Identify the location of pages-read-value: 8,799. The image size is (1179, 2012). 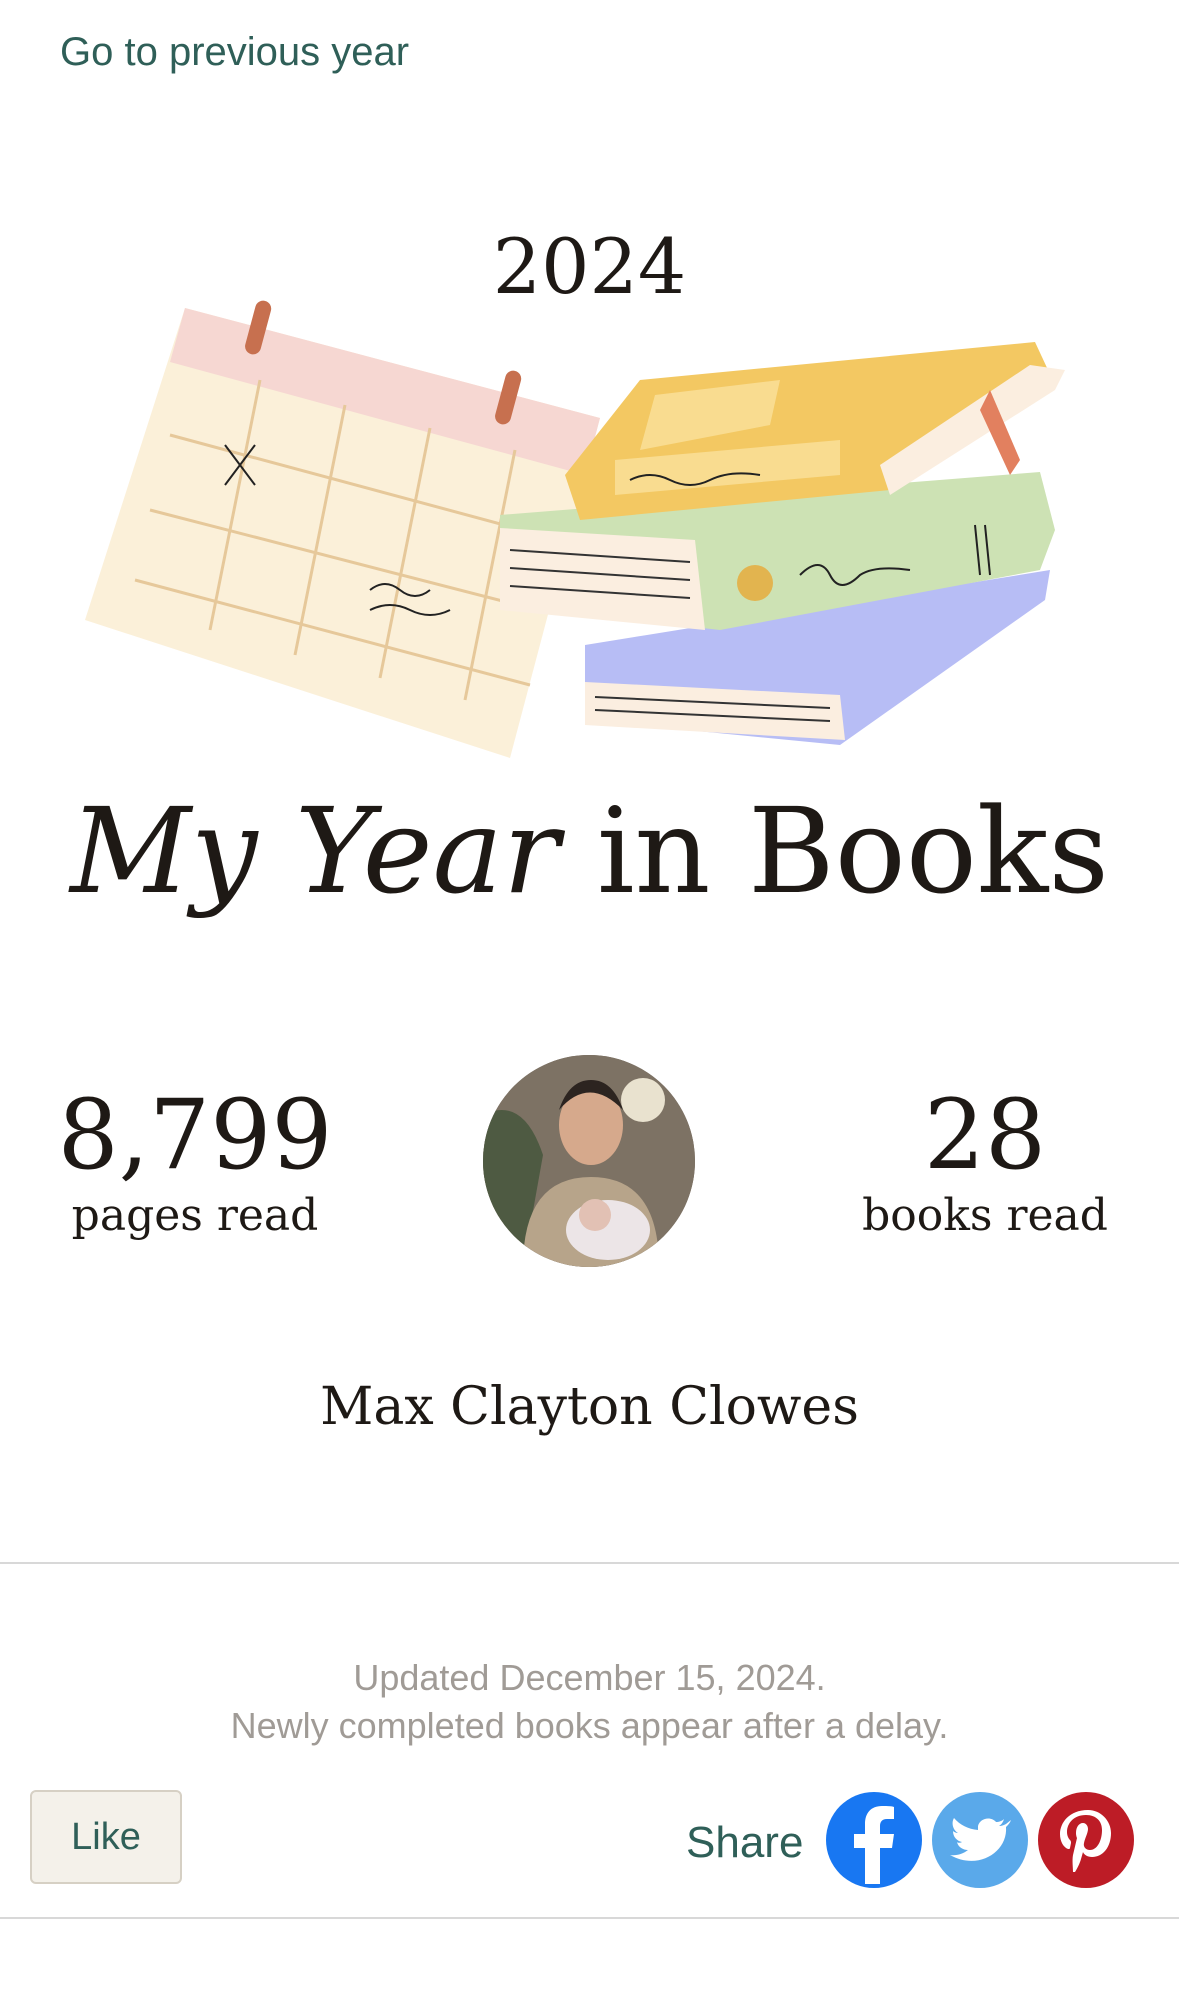
(195, 1135).